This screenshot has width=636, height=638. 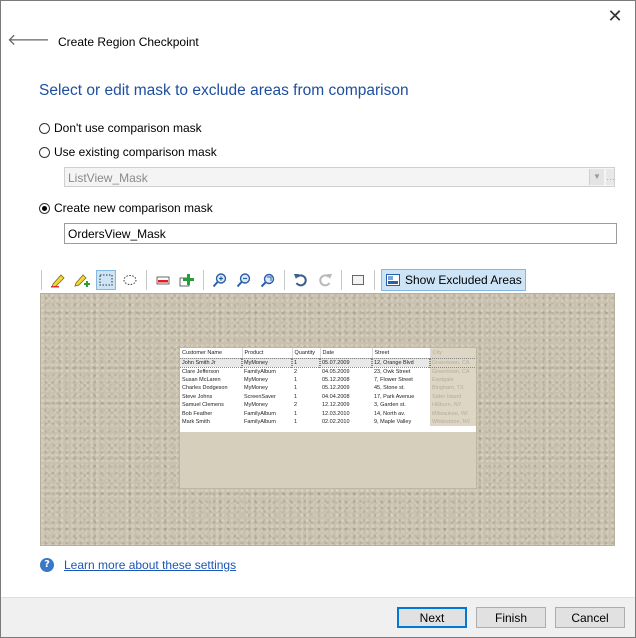 I want to click on table-cell: Charles Dodgeson, so click(x=205, y=388).